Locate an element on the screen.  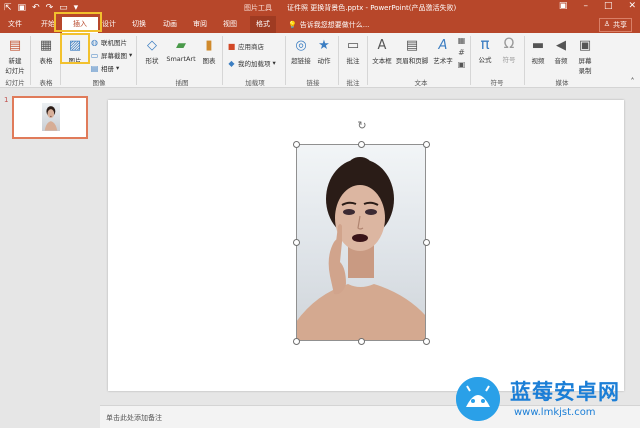
group-label-comments: 批注 is located at coordinates (353, 83).